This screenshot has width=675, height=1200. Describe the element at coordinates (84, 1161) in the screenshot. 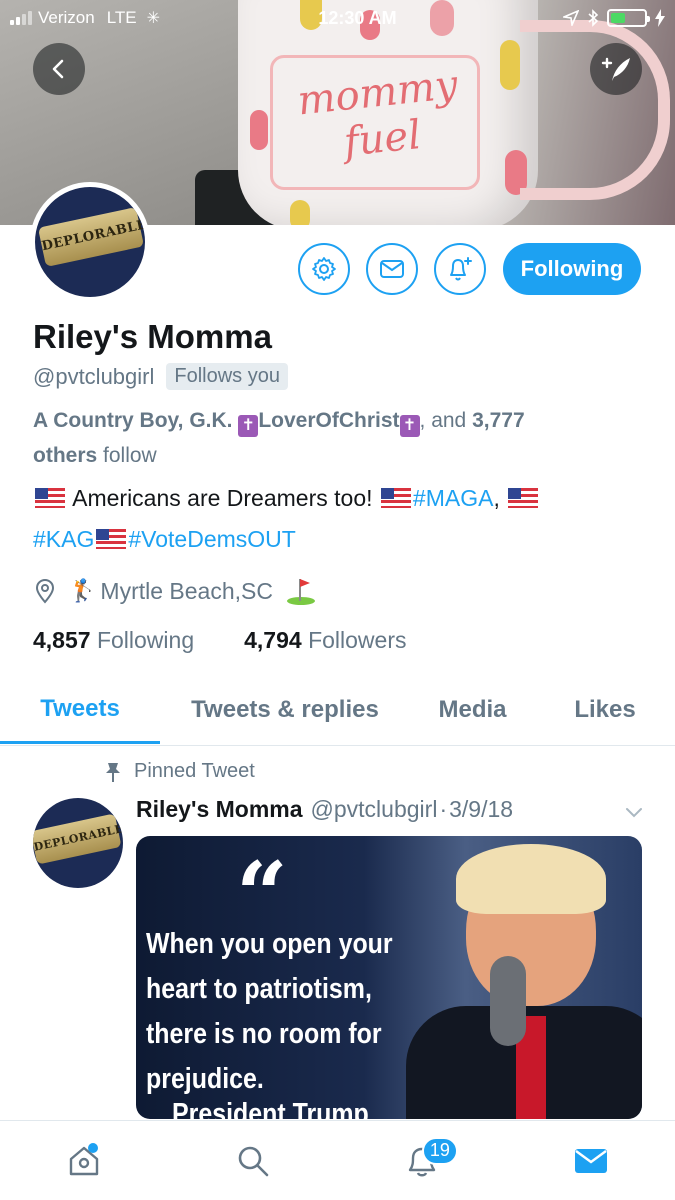

I see `nav-home` at that location.